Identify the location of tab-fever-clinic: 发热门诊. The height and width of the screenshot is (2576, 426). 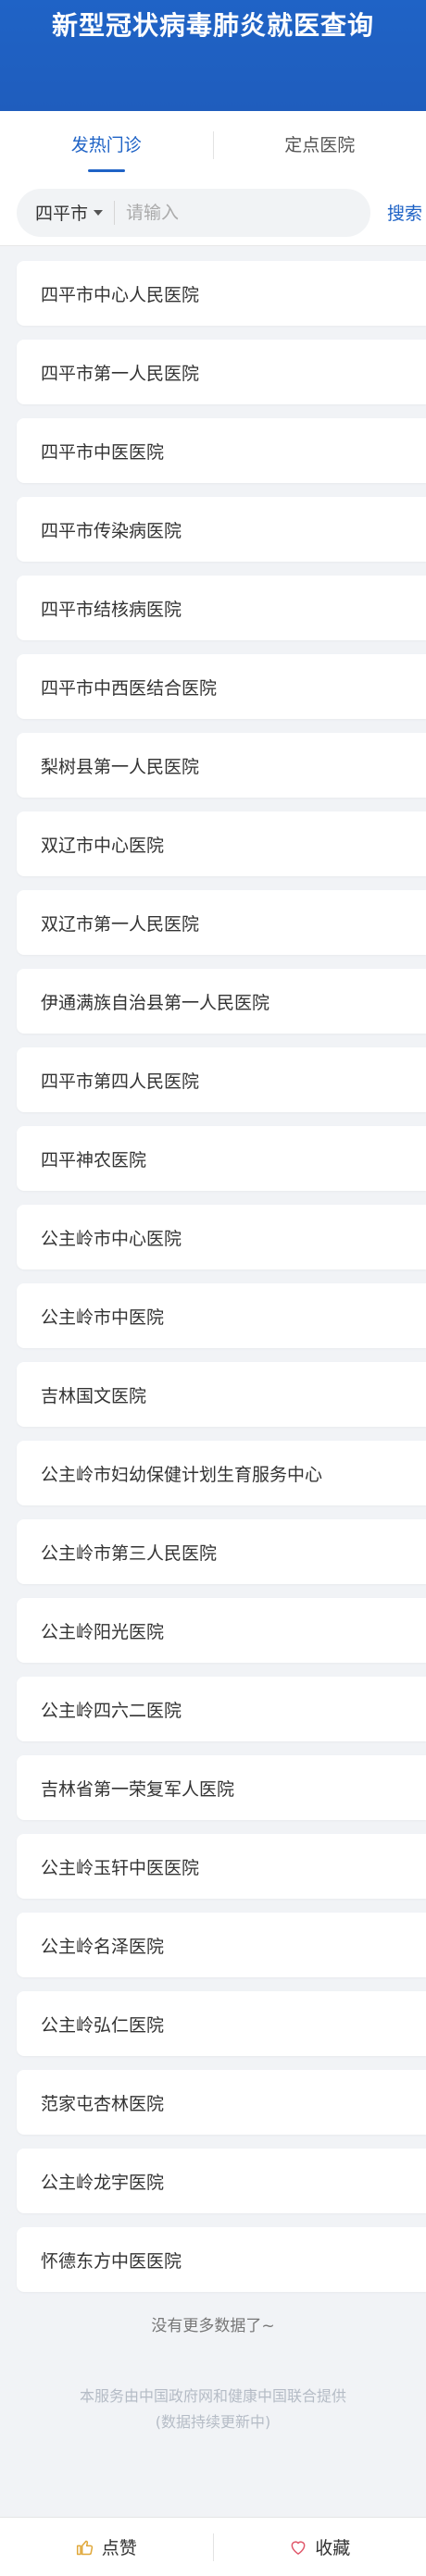
(106, 146).